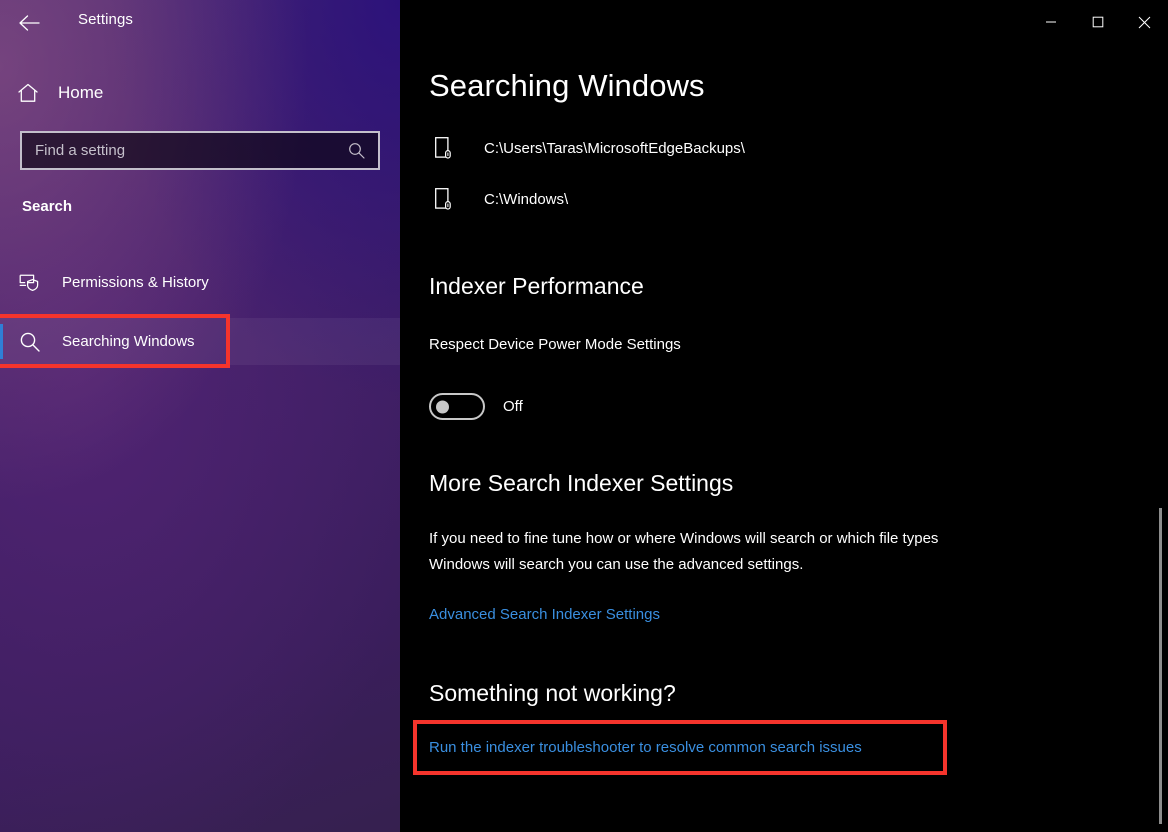  What do you see at coordinates (555, 344) in the screenshot?
I see `respect-power-mode-label: Respect Device Power Mode Settings` at bounding box center [555, 344].